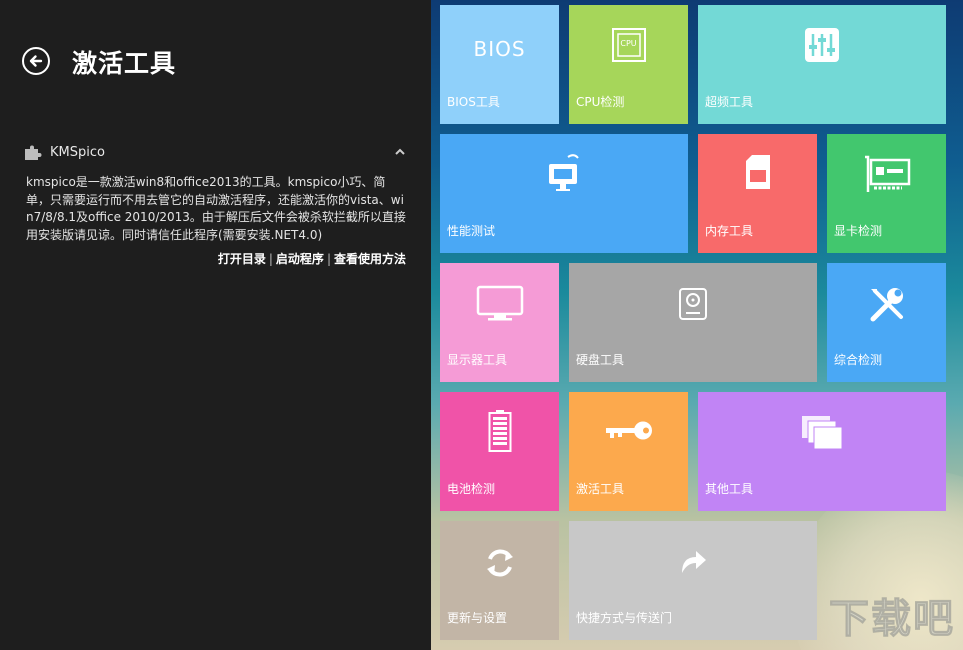 The width and height of the screenshot is (963, 650). I want to click on tile-bios-tools: BIOS BIOS工具, so click(499, 64).